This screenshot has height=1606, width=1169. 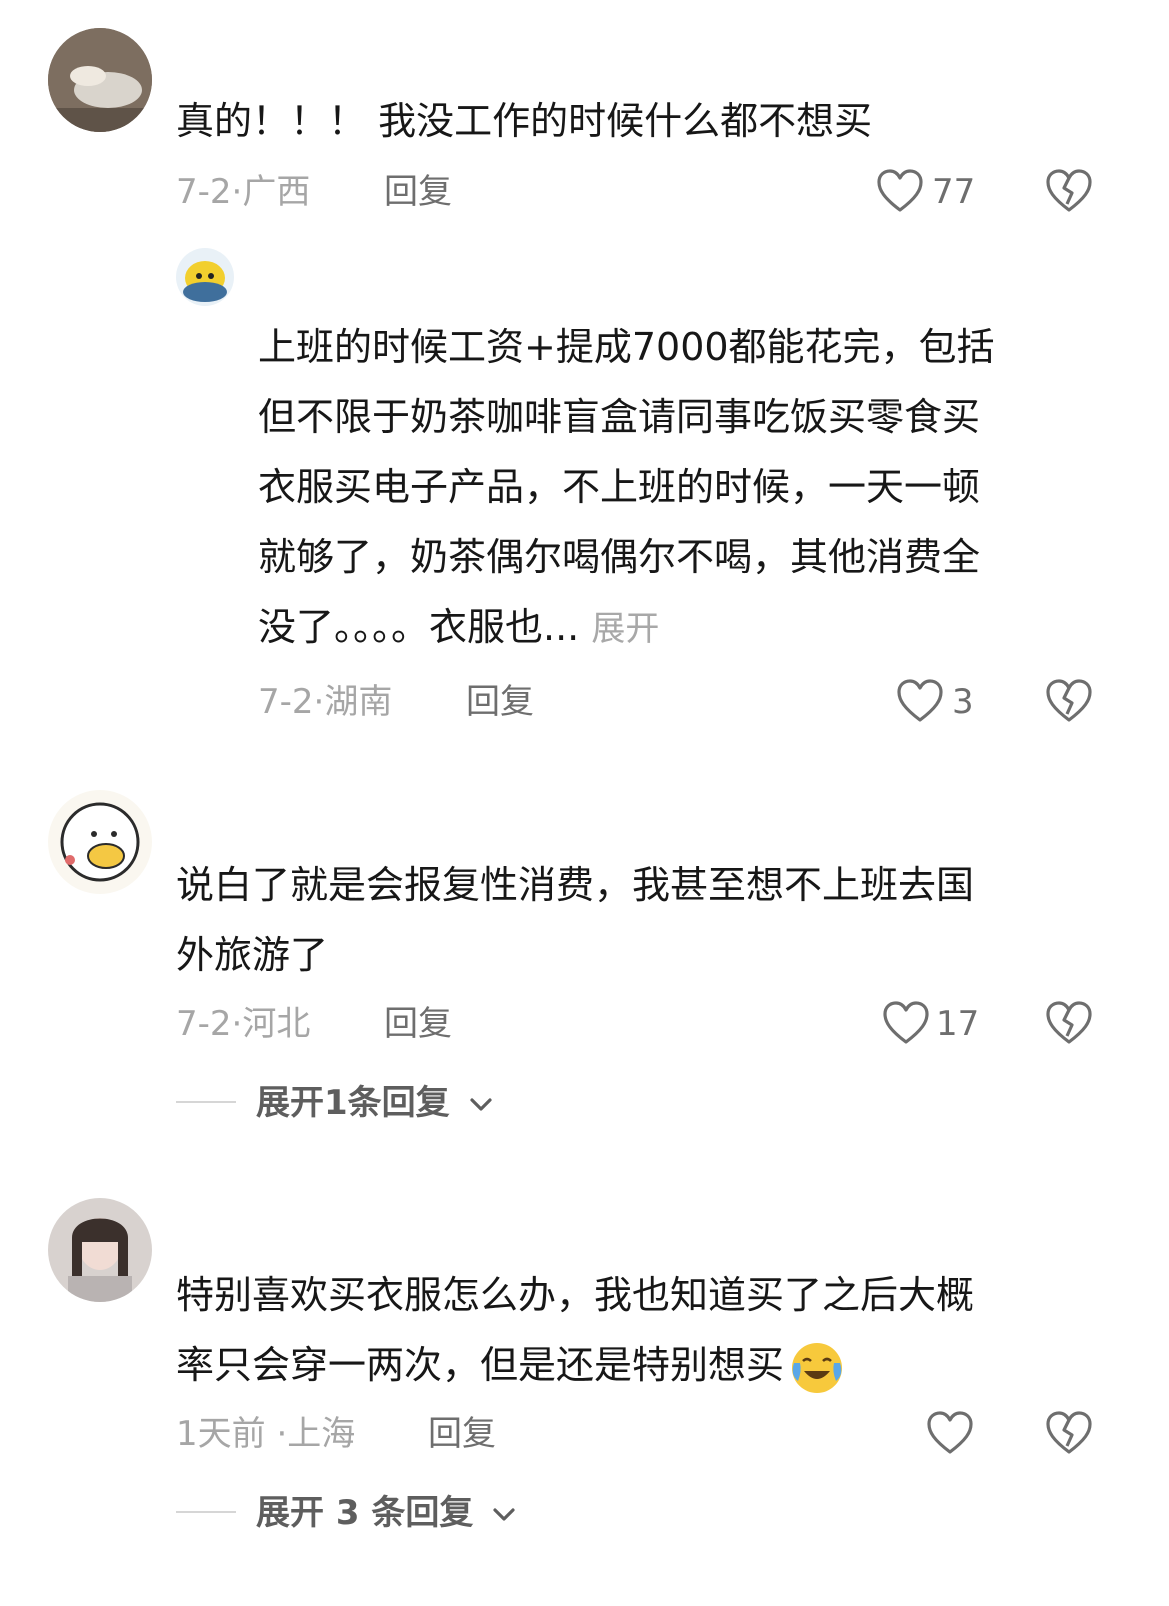 I want to click on comment-meta: 7-2·河北, so click(x=243, y=1024).